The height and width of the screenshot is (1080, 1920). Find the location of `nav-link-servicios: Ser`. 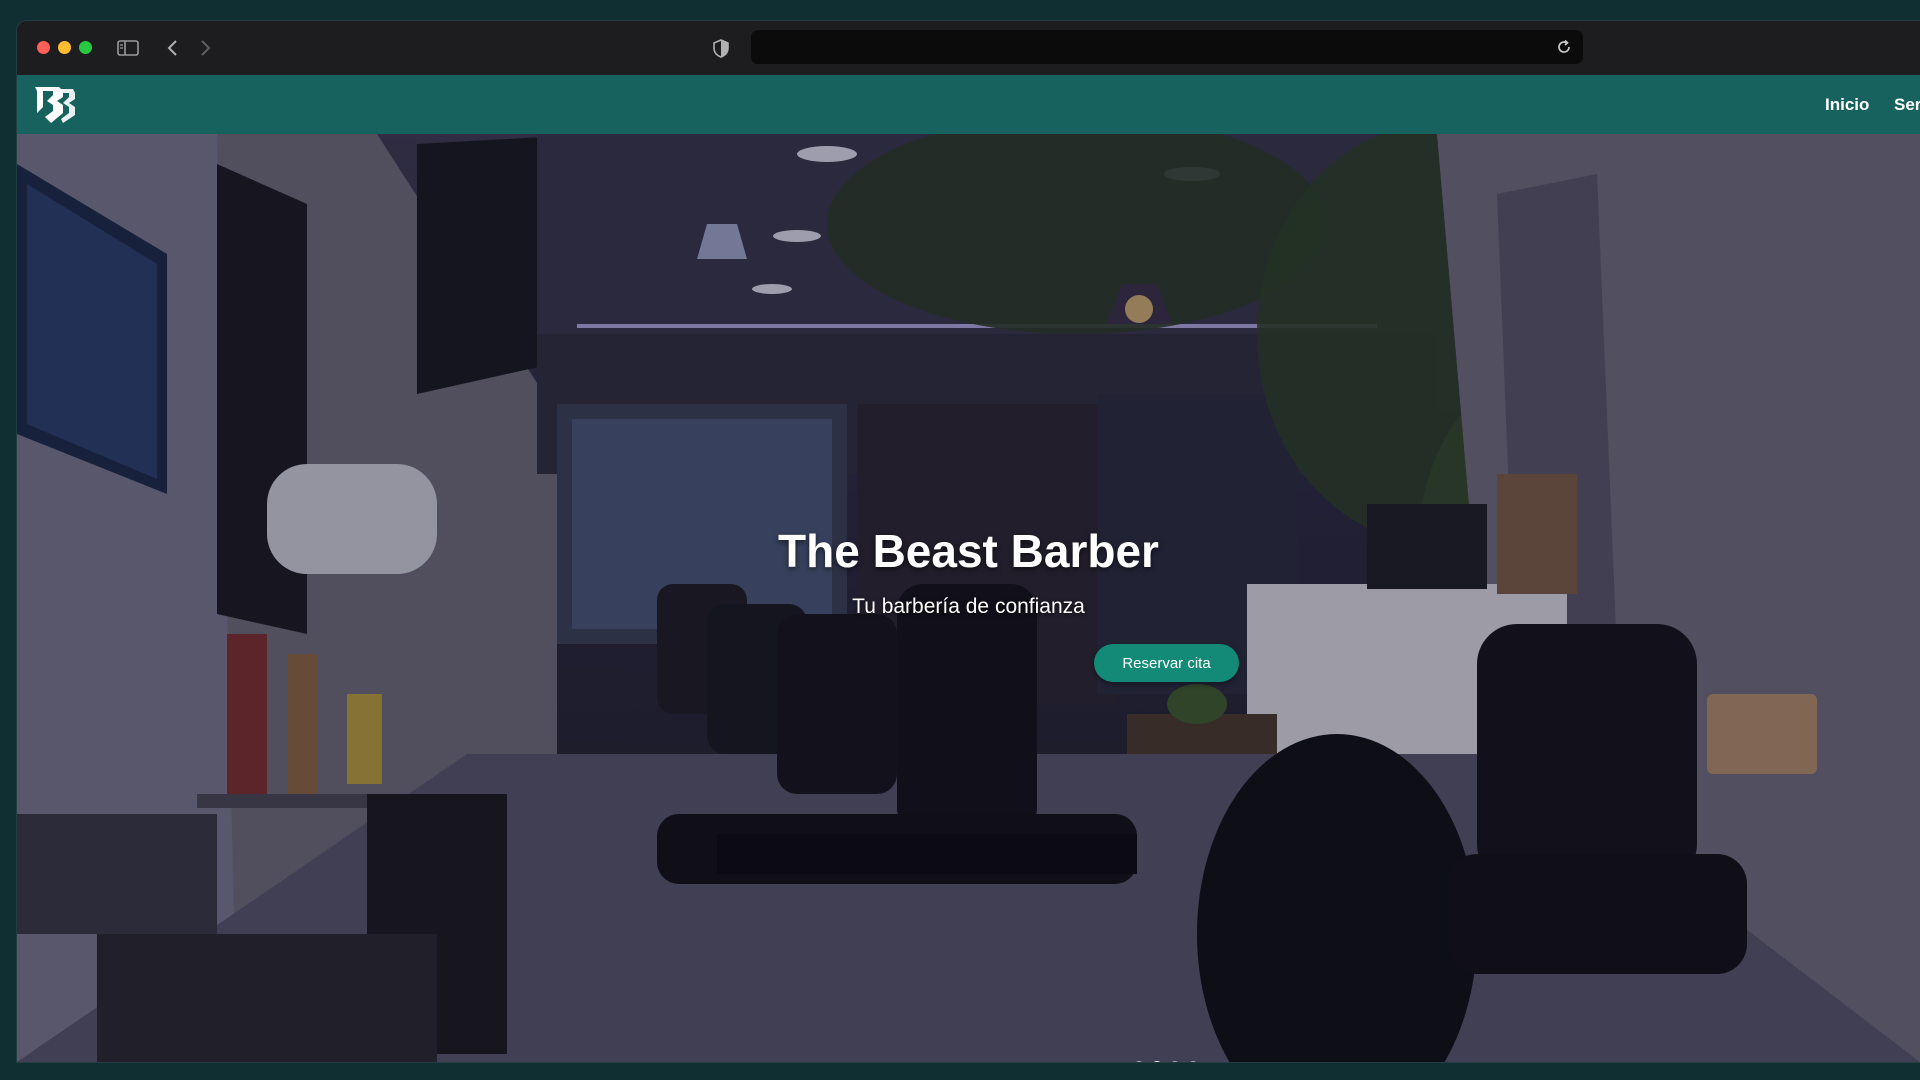

nav-link-servicios: Ser is located at coordinates (1907, 105).